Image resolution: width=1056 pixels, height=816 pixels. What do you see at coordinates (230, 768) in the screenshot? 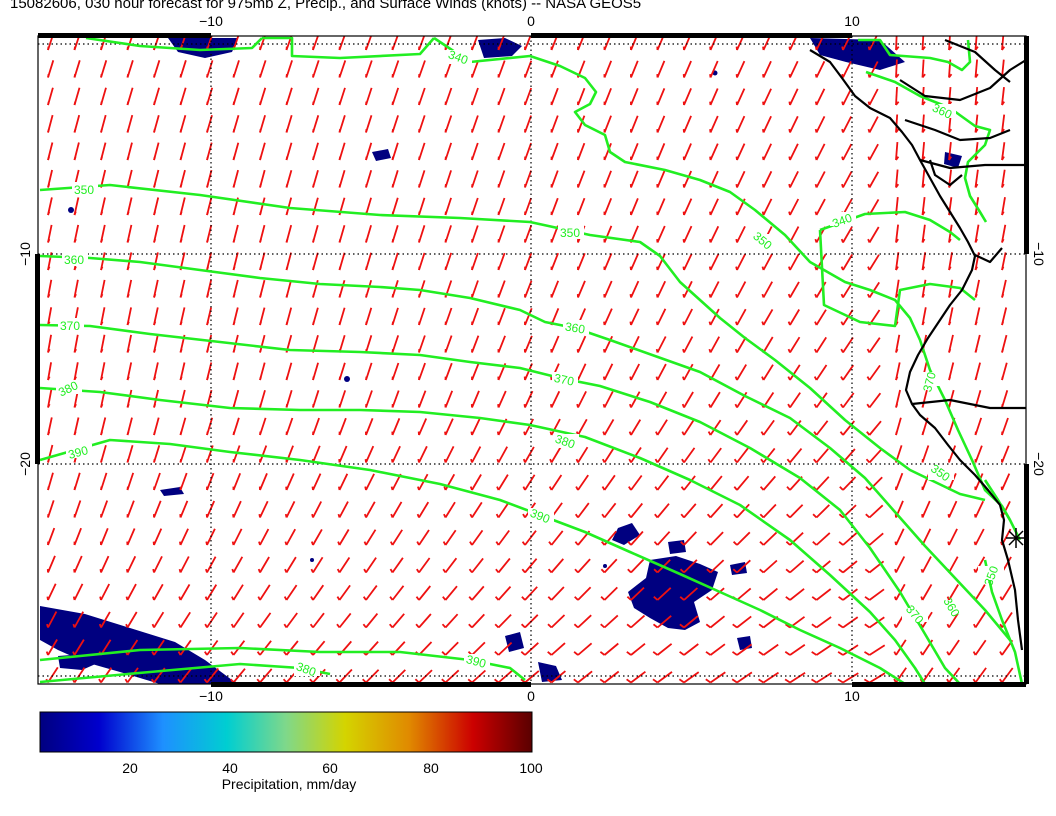
I see `colorbar-tick: 40` at bounding box center [230, 768].